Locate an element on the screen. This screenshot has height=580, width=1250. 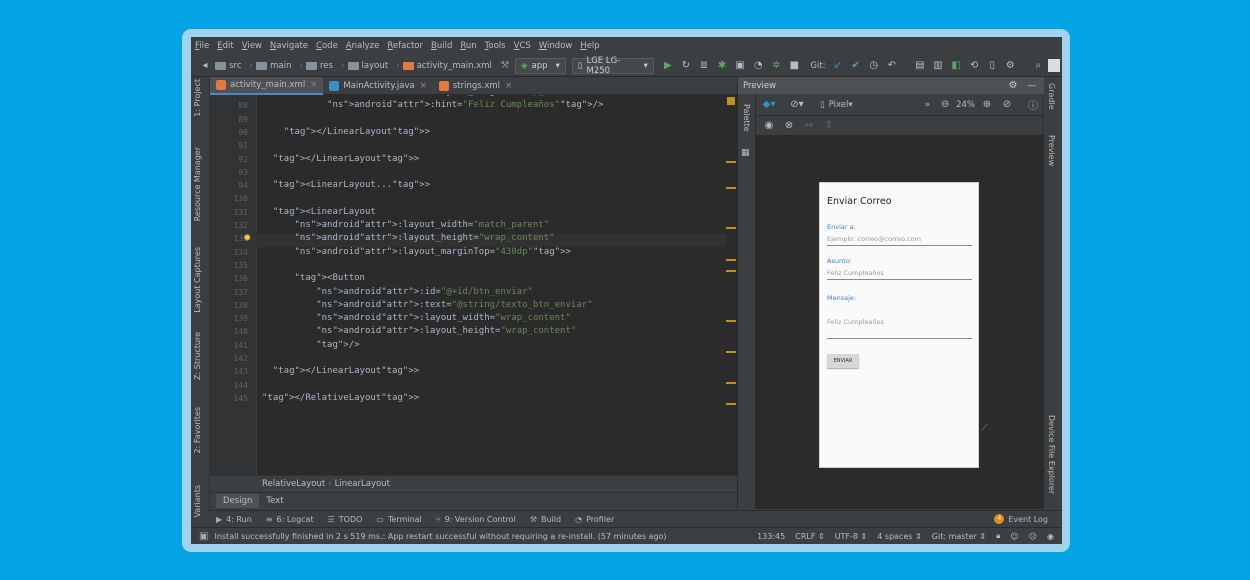
code-line: "tag">/> is located at coordinates (310, 345).